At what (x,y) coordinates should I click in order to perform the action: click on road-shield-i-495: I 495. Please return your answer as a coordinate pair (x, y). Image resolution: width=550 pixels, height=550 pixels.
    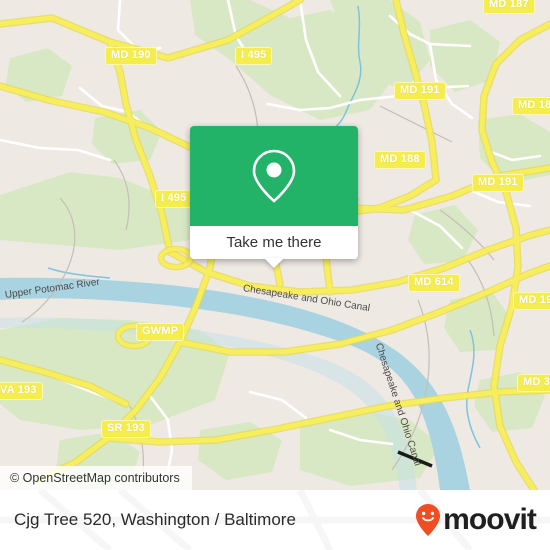
    Looking at the image, I should click on (254, 56).